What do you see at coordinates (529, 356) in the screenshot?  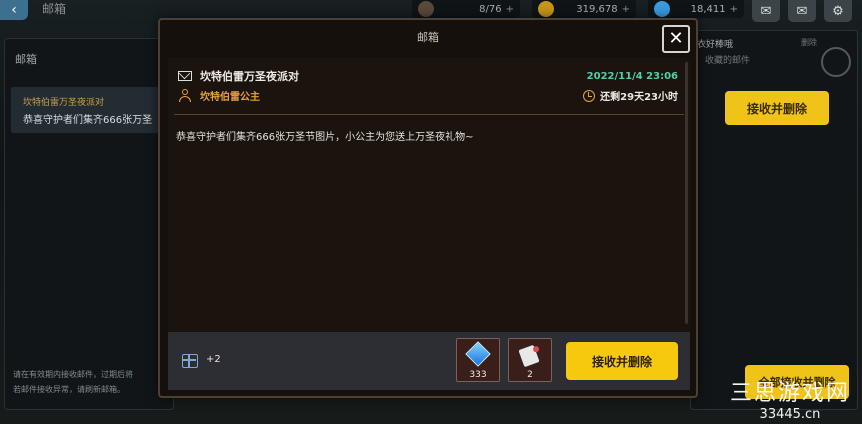 I see `scroll-icon` at bounding box center [529, 356].